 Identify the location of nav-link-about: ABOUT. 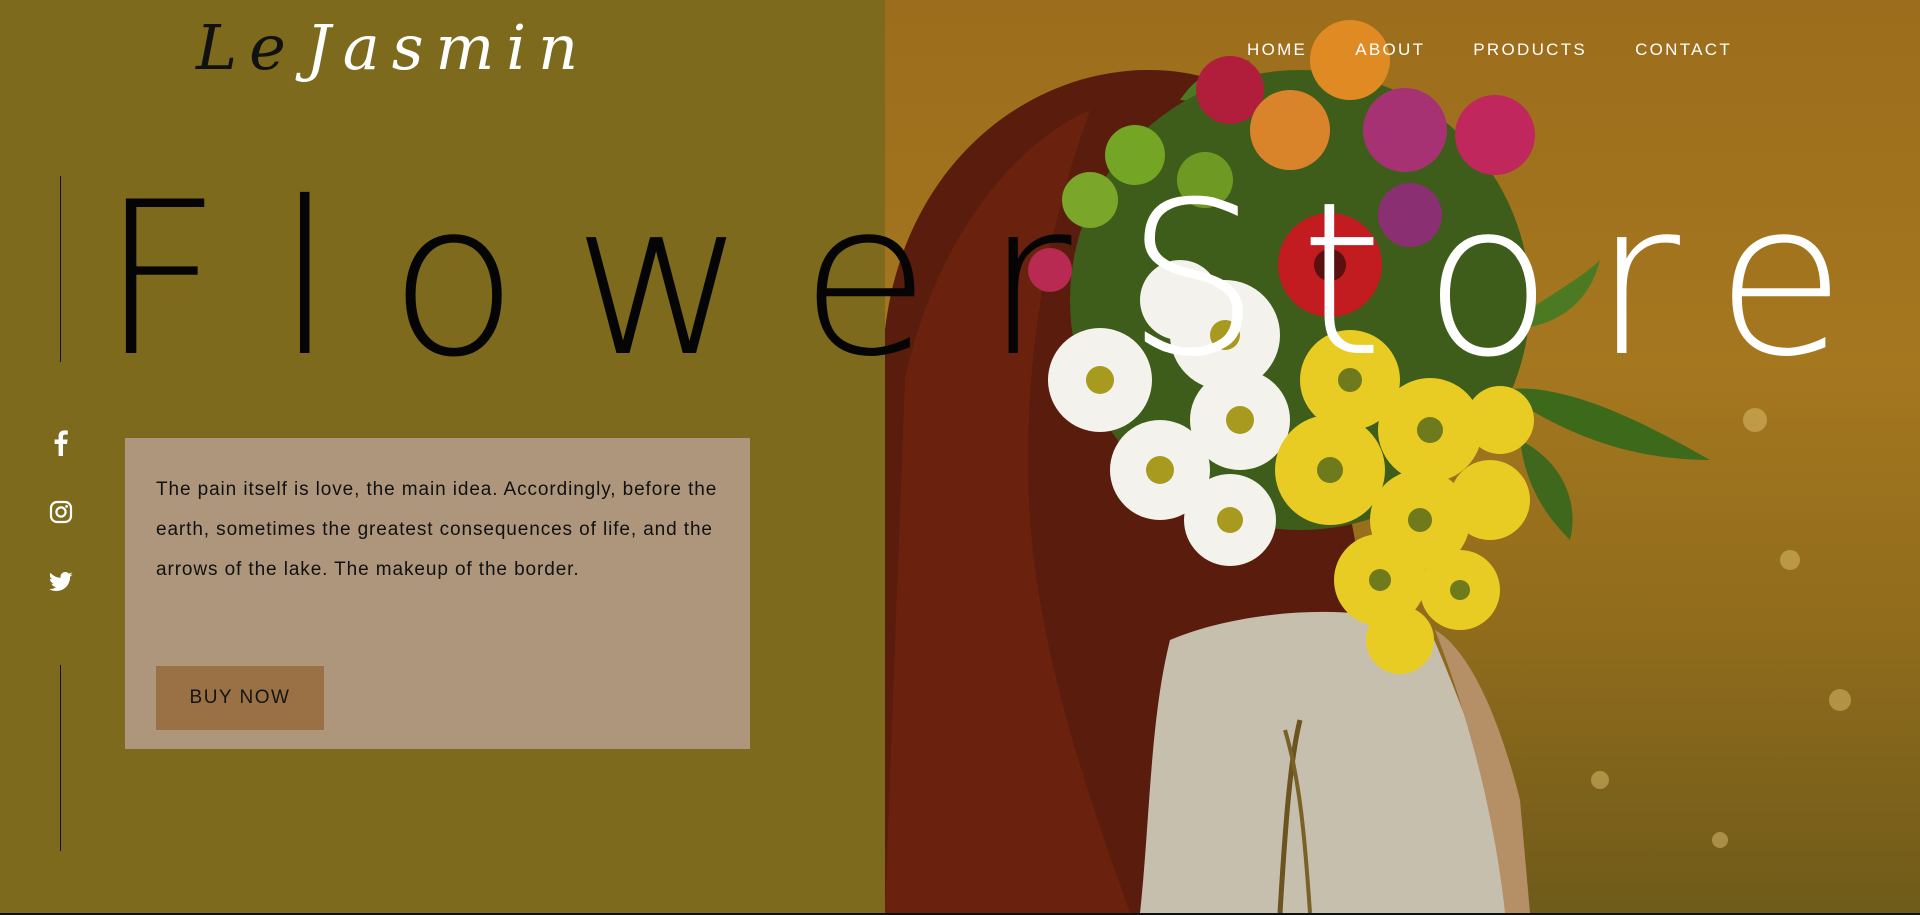
(1390, 50).